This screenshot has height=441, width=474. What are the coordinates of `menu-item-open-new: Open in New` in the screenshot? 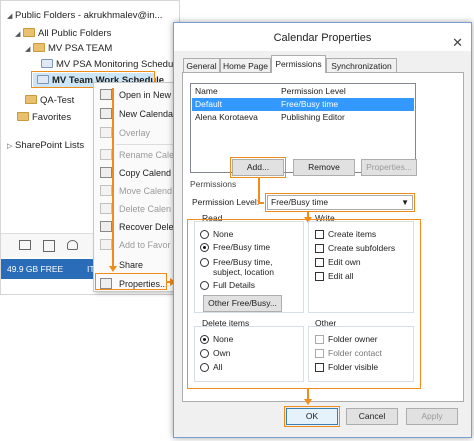 It's located at (136, 95).